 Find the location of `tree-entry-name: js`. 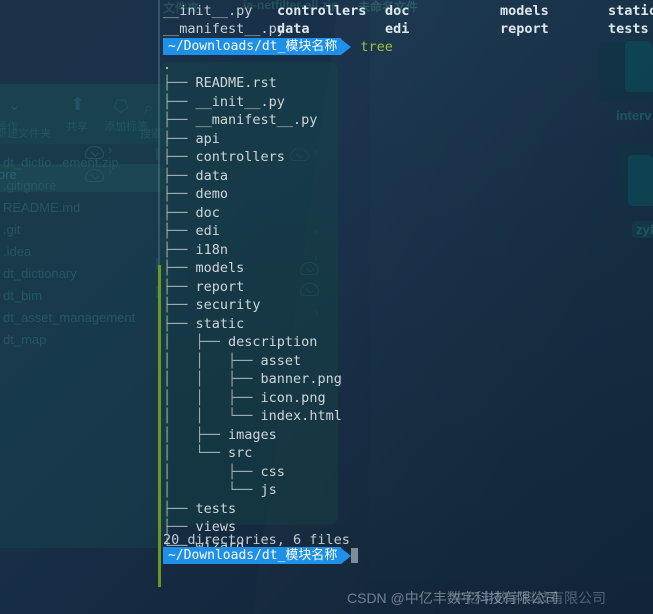

tree-entry-name: js is located at coordinates (268, 490).